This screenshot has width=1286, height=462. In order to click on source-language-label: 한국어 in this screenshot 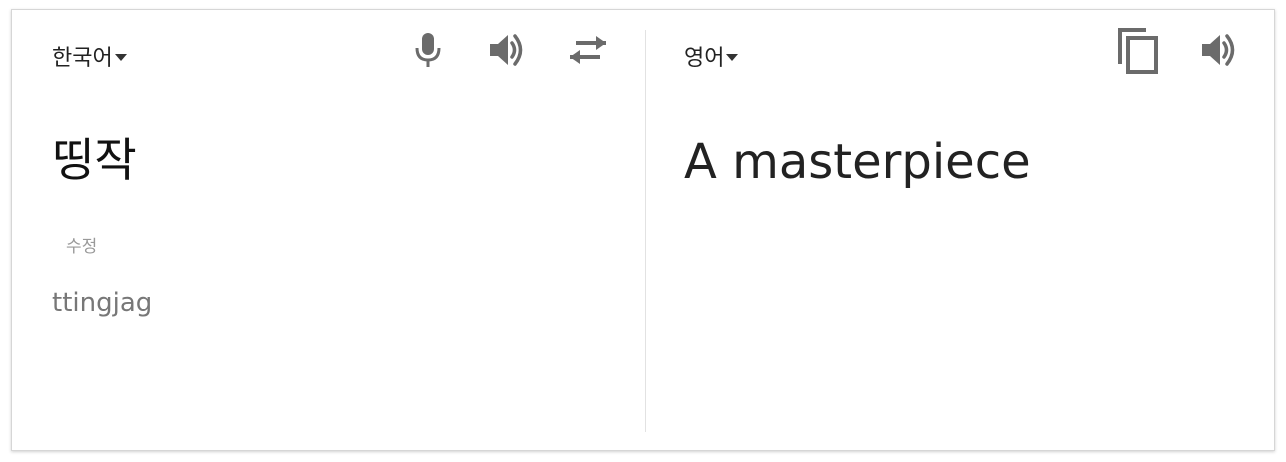, I will do `click(82, 58)`.